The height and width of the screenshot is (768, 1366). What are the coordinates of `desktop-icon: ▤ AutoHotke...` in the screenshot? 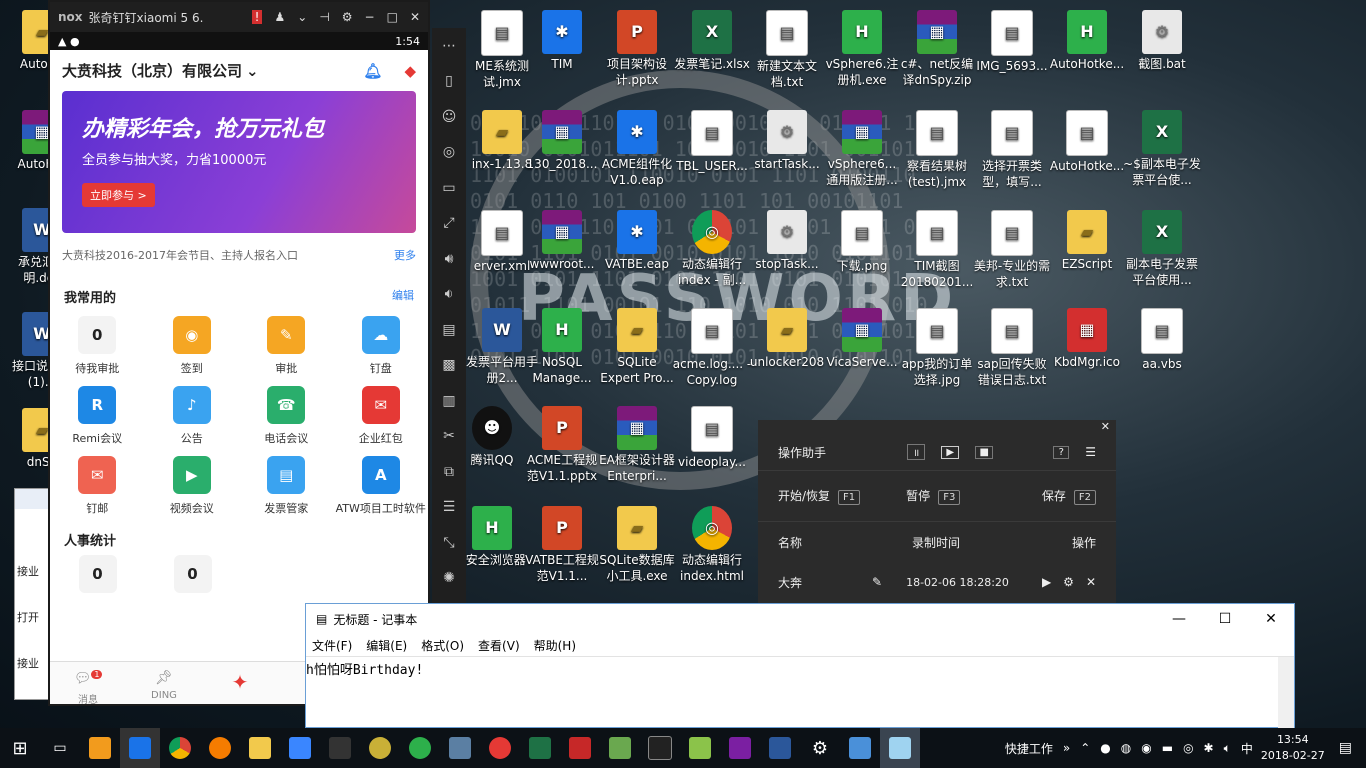 It's located at (1087, 142).